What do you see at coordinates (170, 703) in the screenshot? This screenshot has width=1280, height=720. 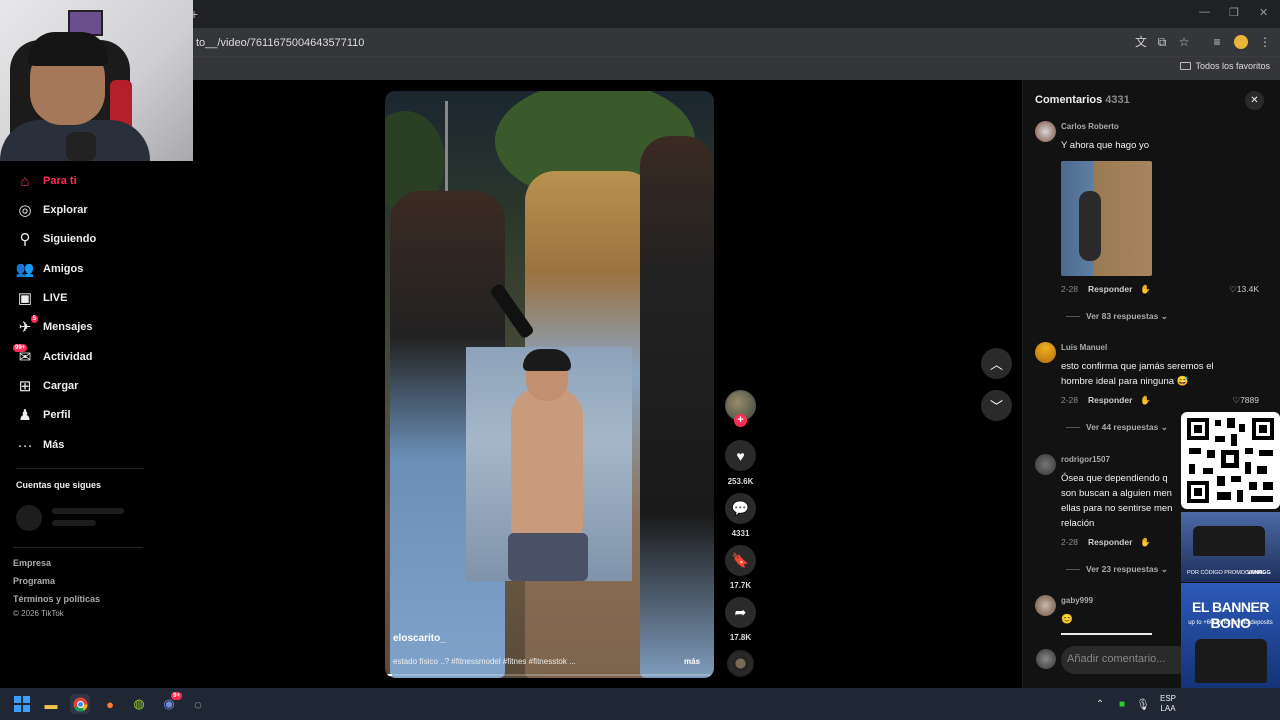 I see `discord-icon: ◉ 9+` at bounding box center [170, 703].